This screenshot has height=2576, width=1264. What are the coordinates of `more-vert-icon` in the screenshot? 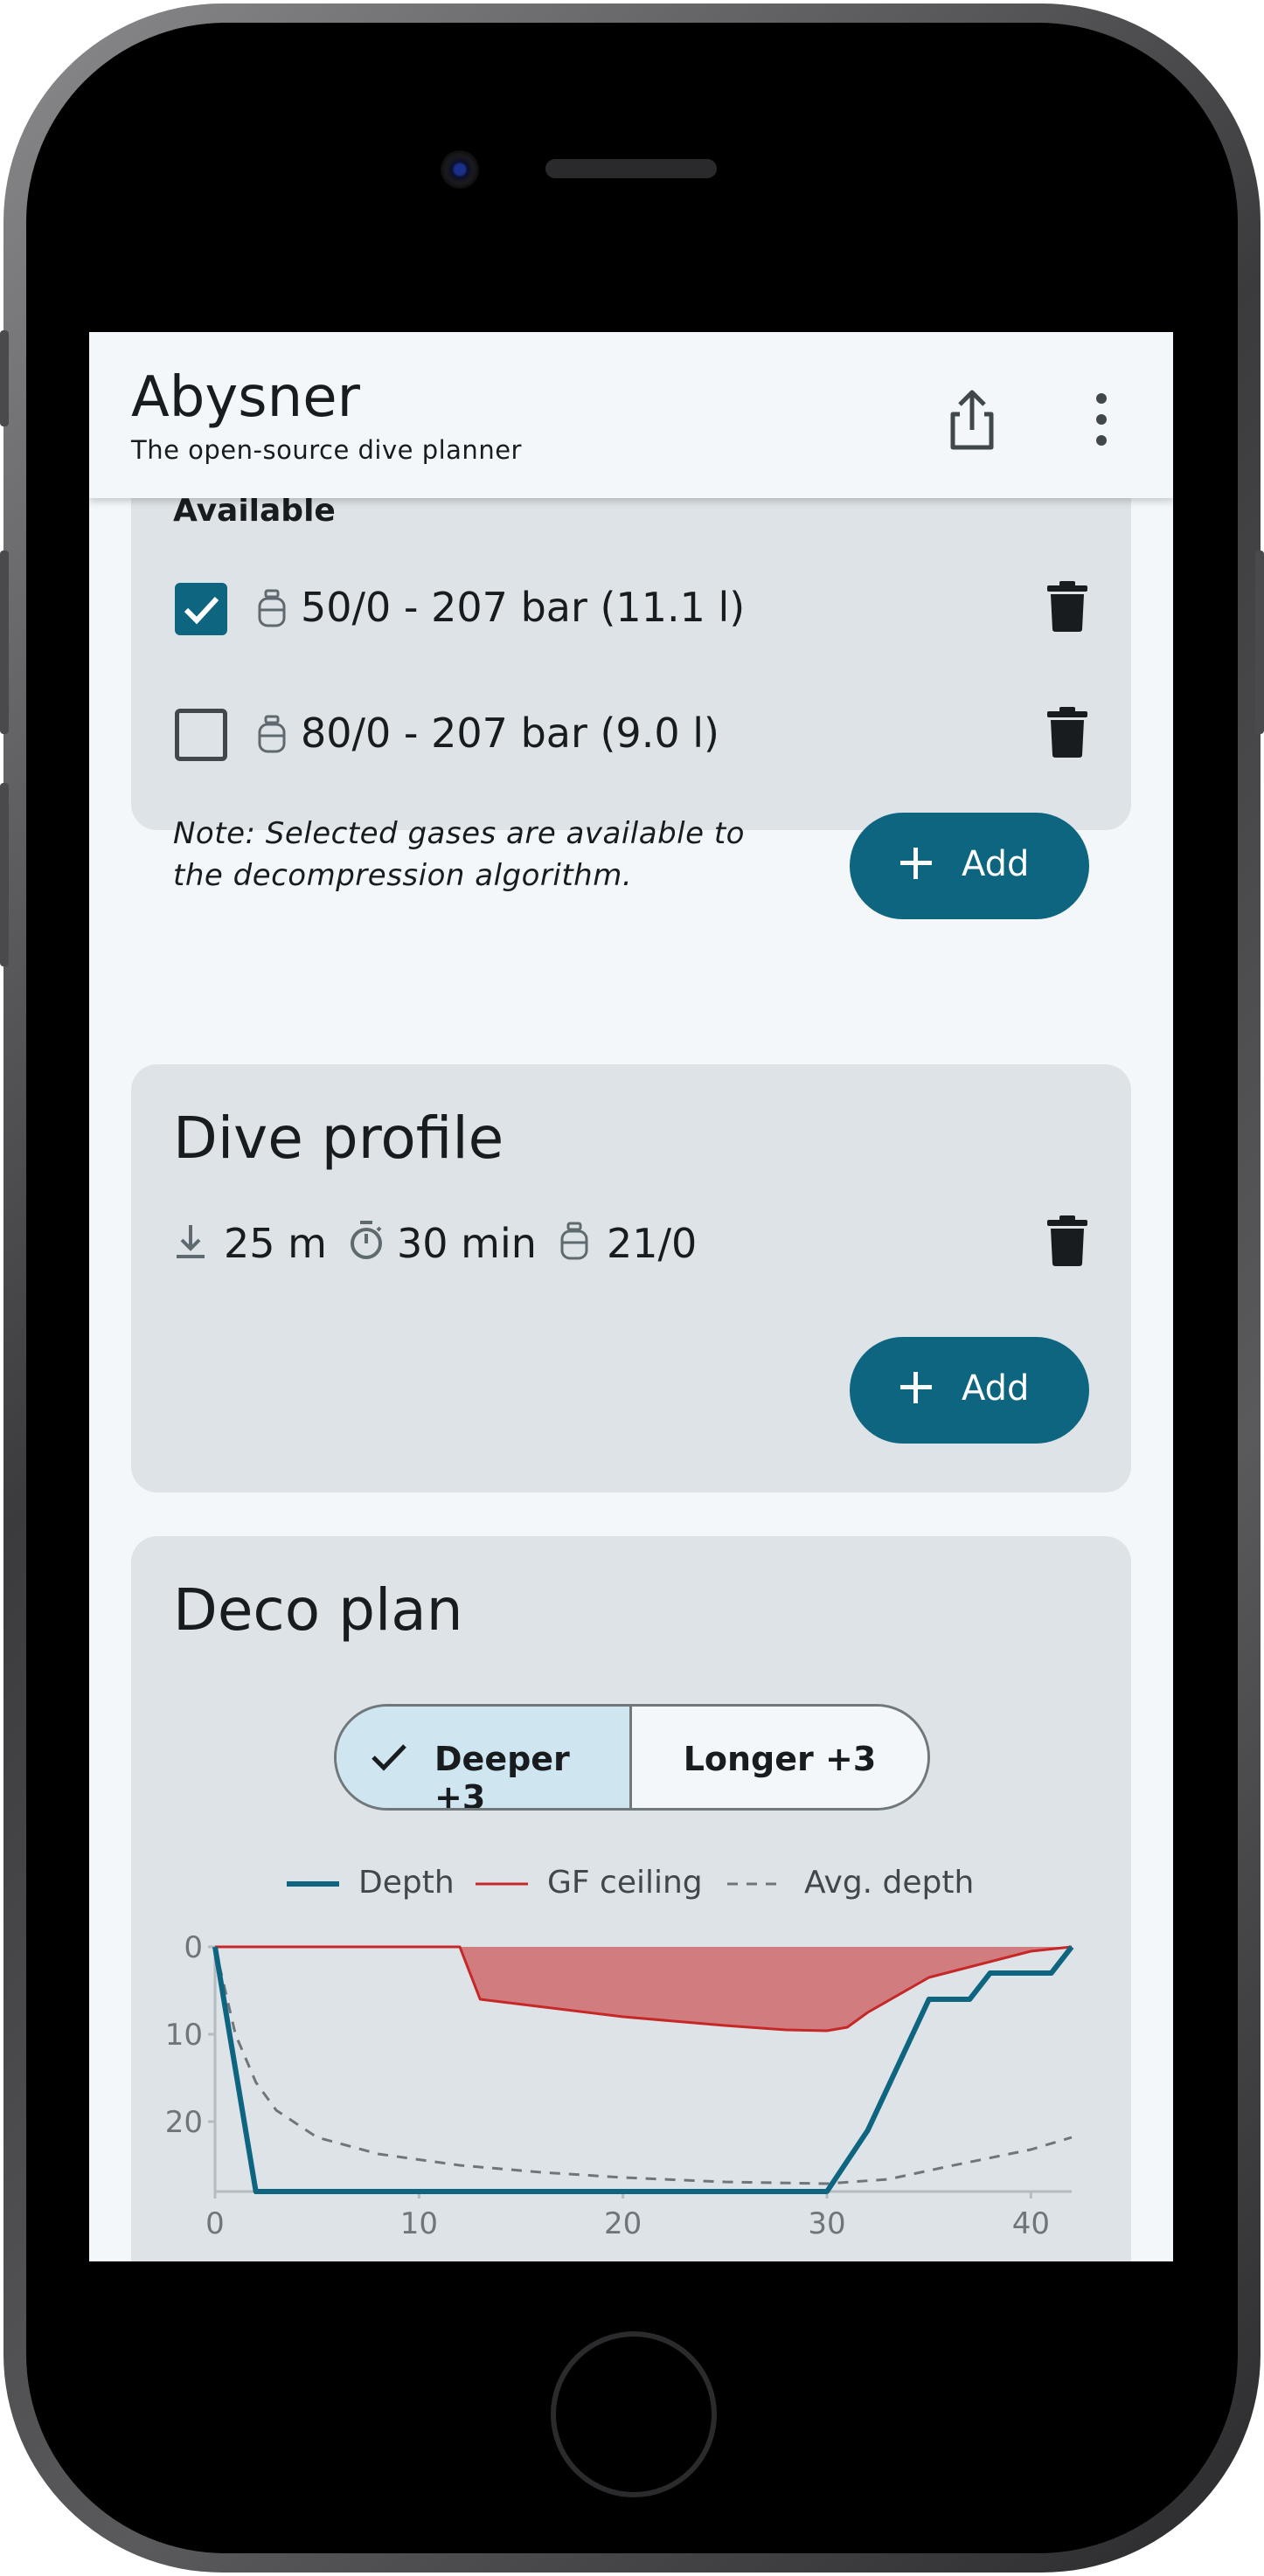 It's located at (1102, 419).